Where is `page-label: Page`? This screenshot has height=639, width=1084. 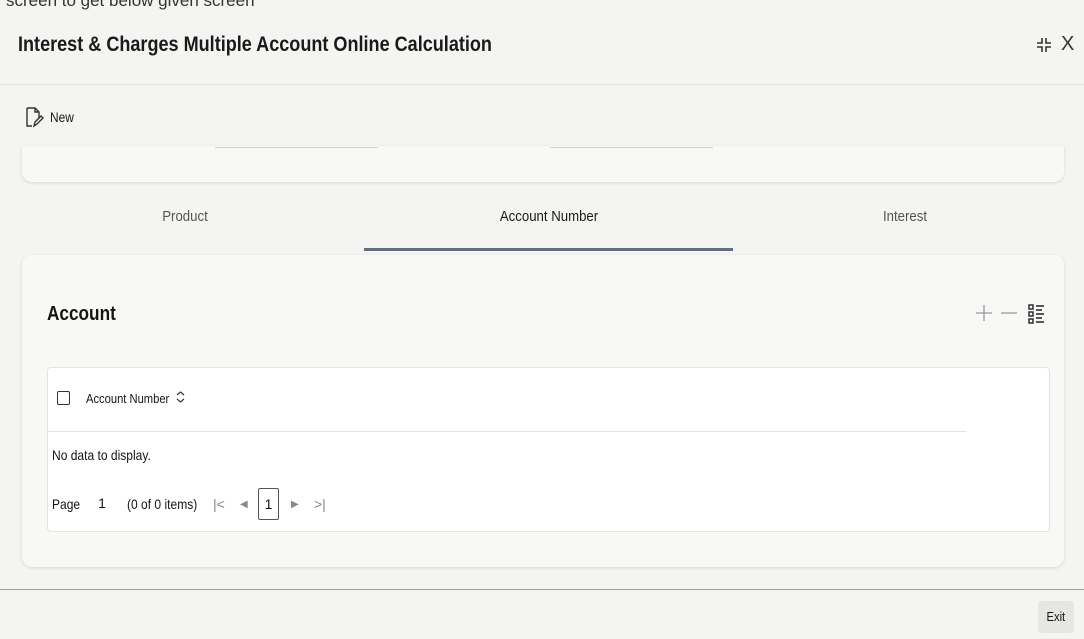 page-label: Page is located at coordinates (66, 504).